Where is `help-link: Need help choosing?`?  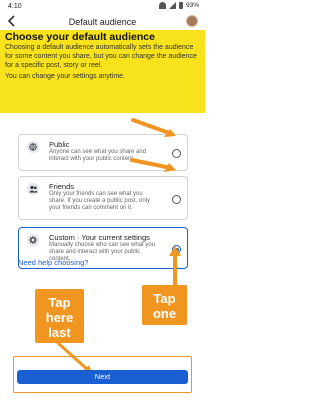
help-link: Need help choosing? is located at coordinates (53, 262).